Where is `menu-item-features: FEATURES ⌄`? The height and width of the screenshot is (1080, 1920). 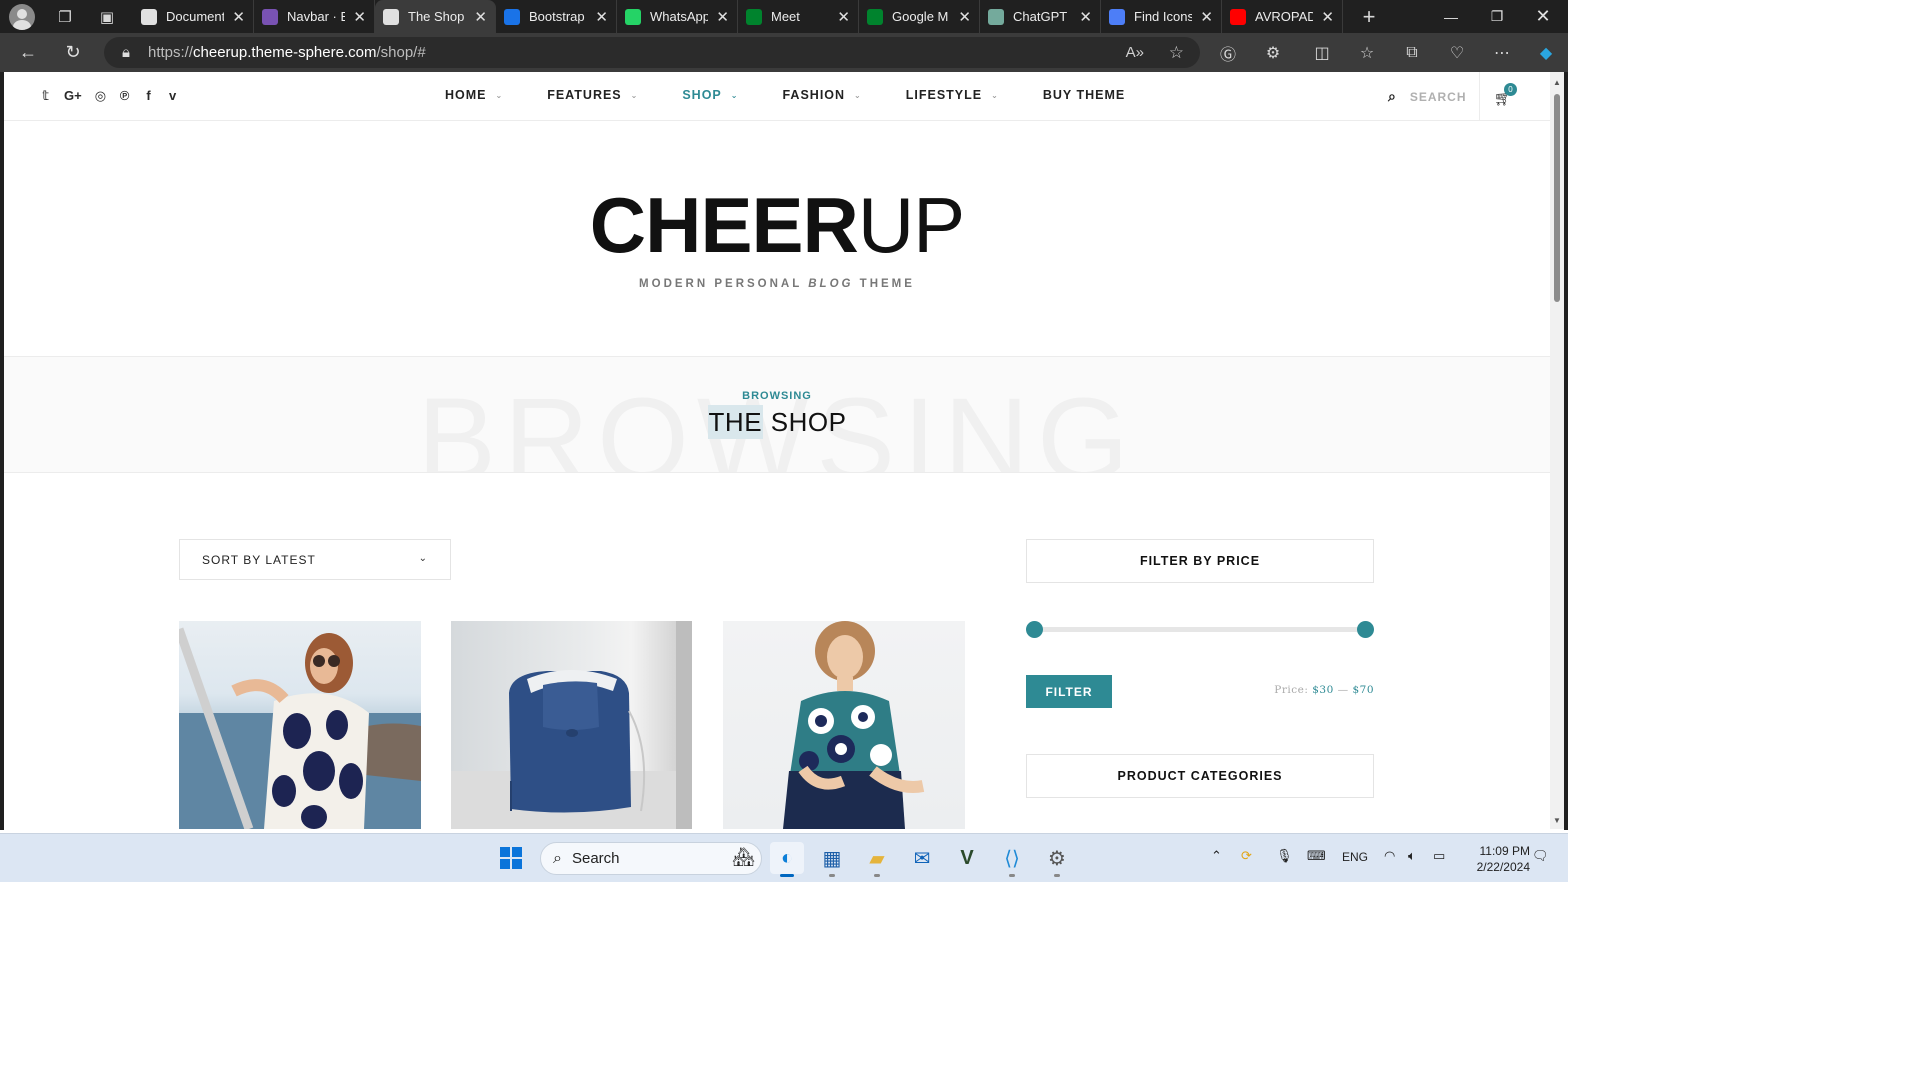
menu-item-features: FEATURES ⌄ is located at coordinates (592, 95).